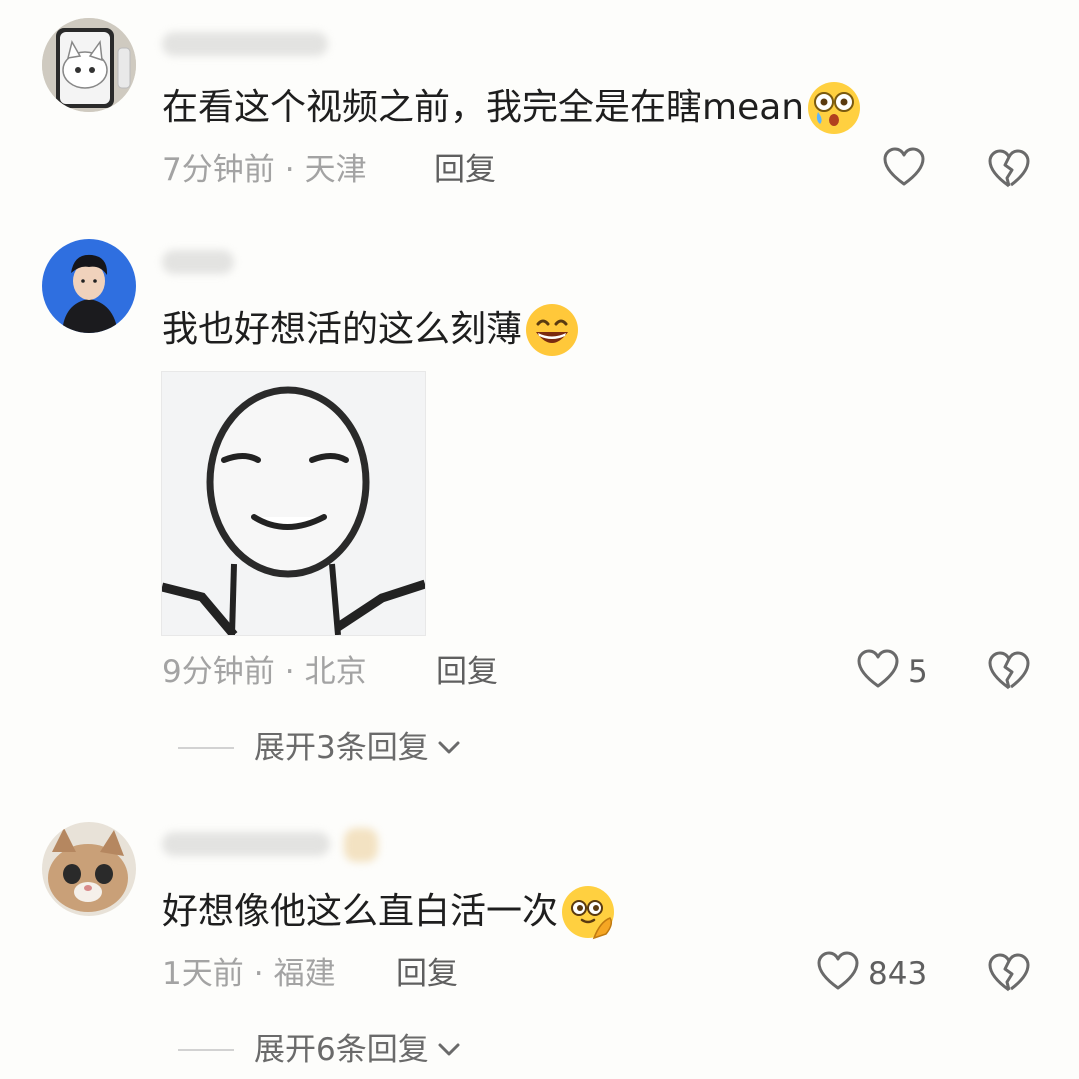 This screenshot has width=1079, height=1079. What do you see at coordinates (249, 974) in the screenshot?
I see `comment-meta: 1天前 · 福建` at bounding box center [249, 974].